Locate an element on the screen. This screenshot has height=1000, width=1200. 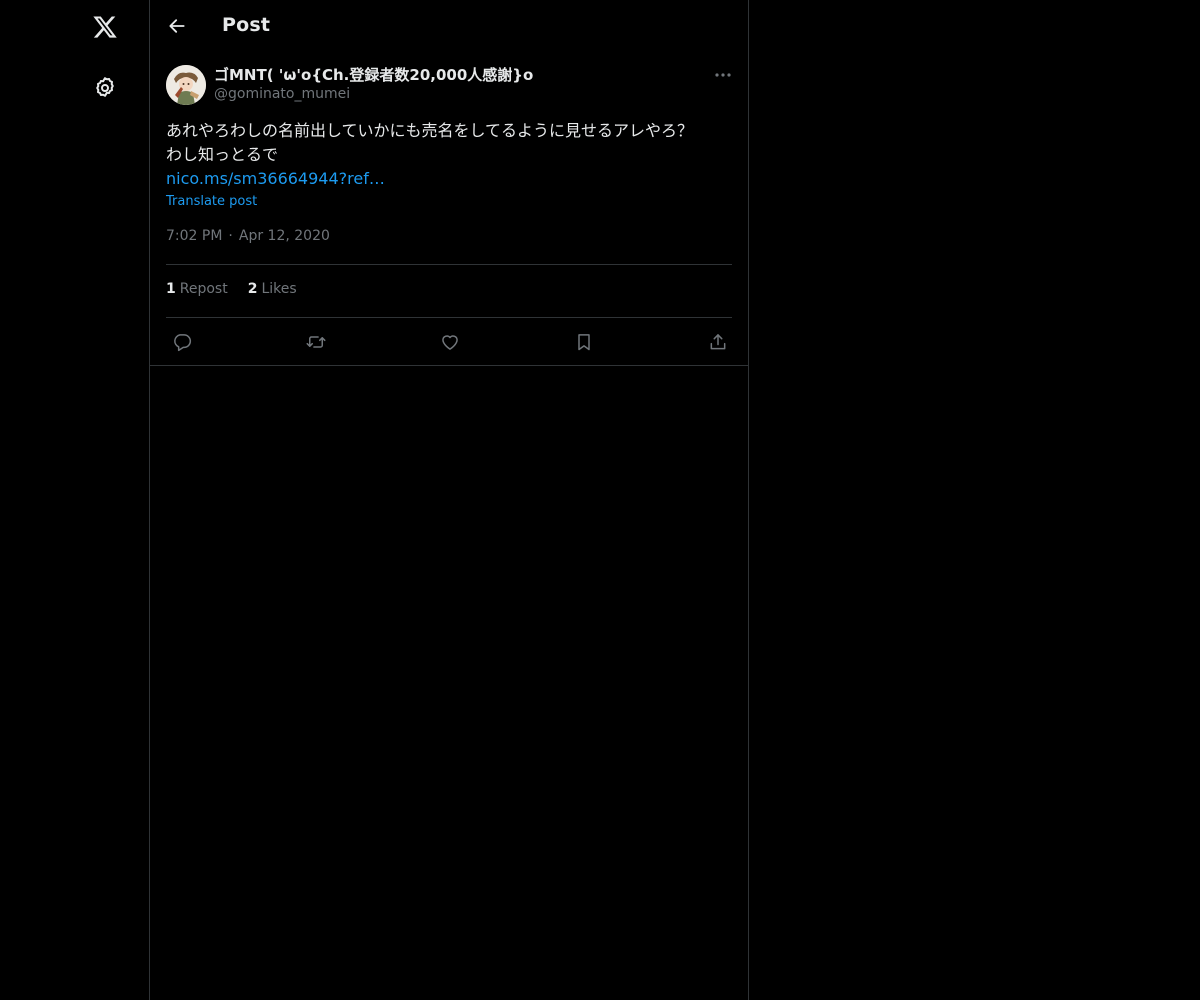
post-actions is located at coordinates (449, 342).